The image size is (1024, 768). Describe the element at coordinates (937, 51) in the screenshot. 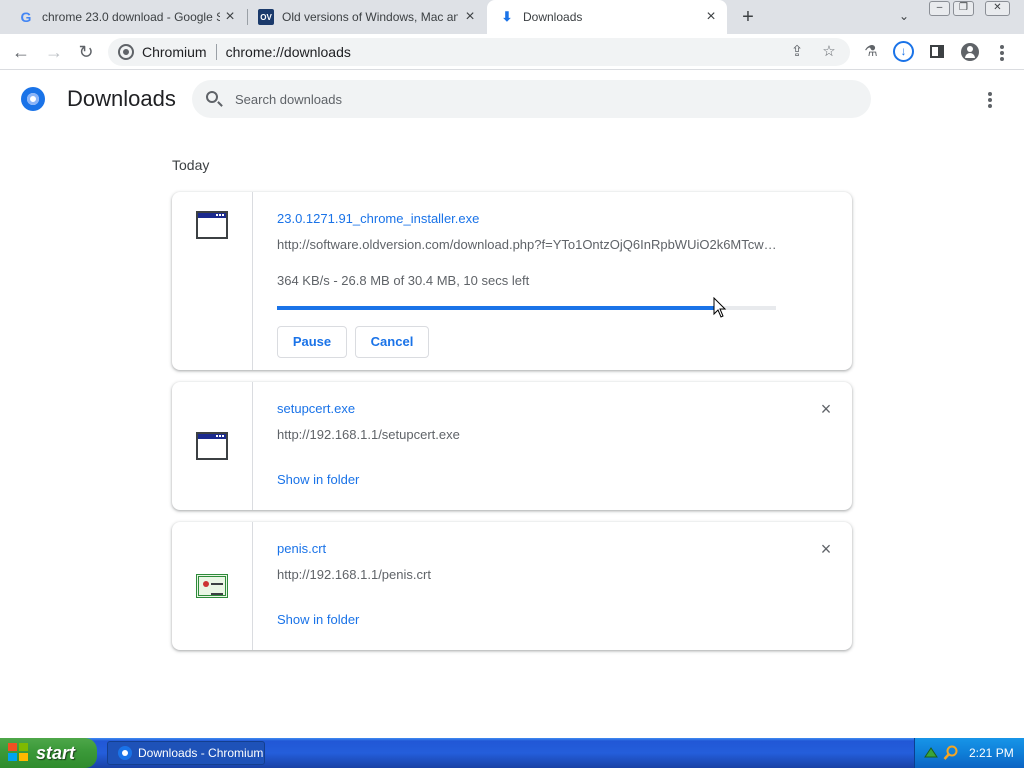

I see `side-panel-icon` at that location.